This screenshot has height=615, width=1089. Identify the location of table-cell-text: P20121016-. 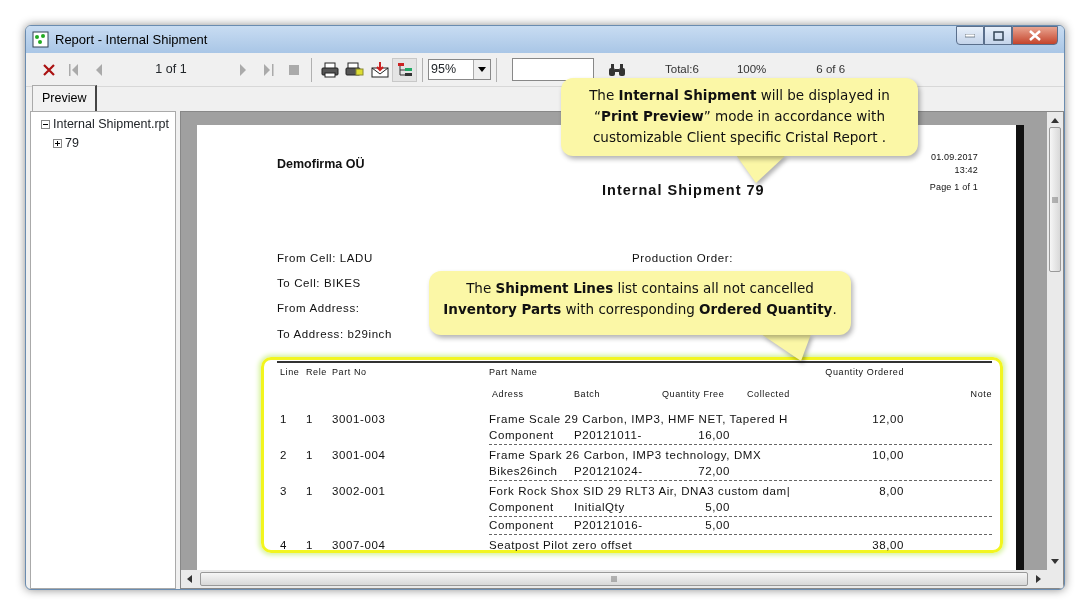
(609, 525).